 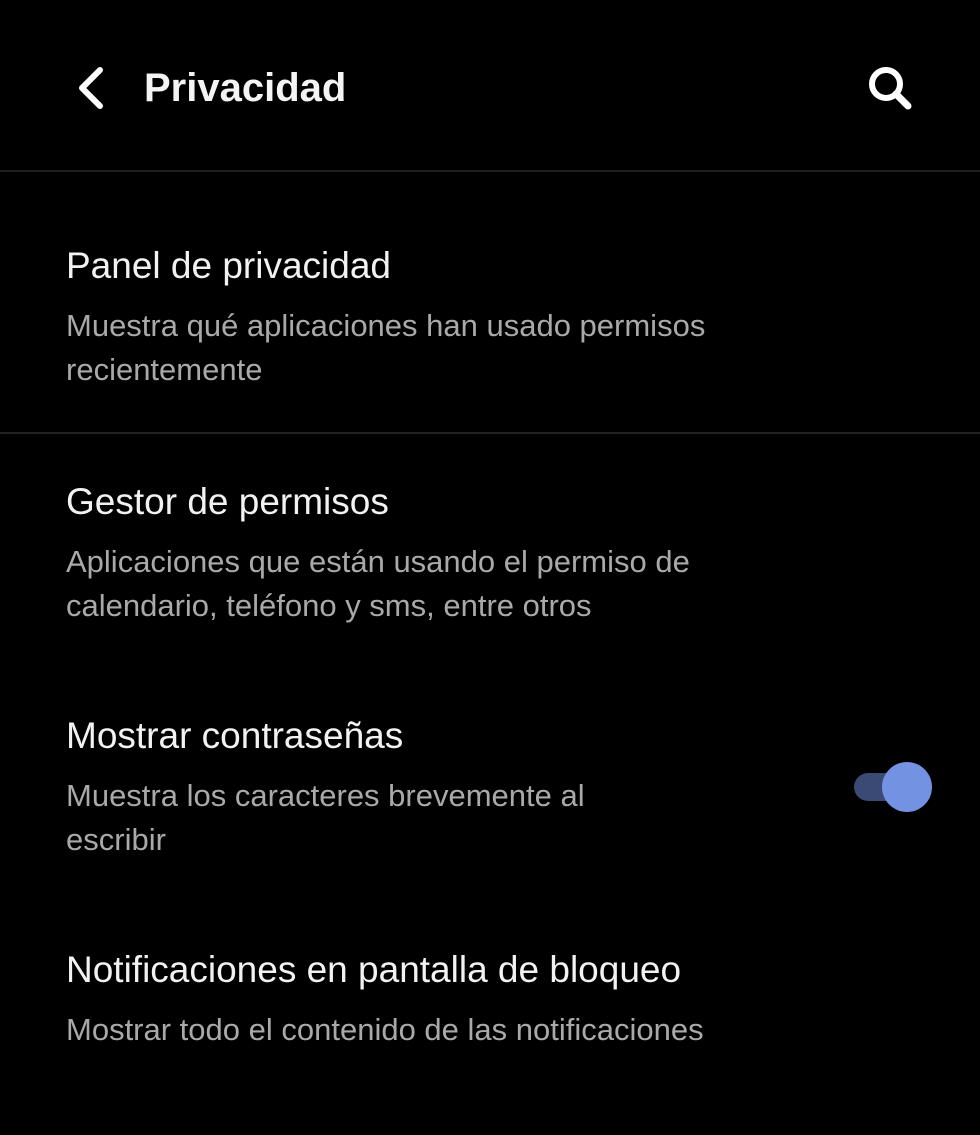 I want to click on setting-title: Panel de privacidad, so click(x=228, y=265).